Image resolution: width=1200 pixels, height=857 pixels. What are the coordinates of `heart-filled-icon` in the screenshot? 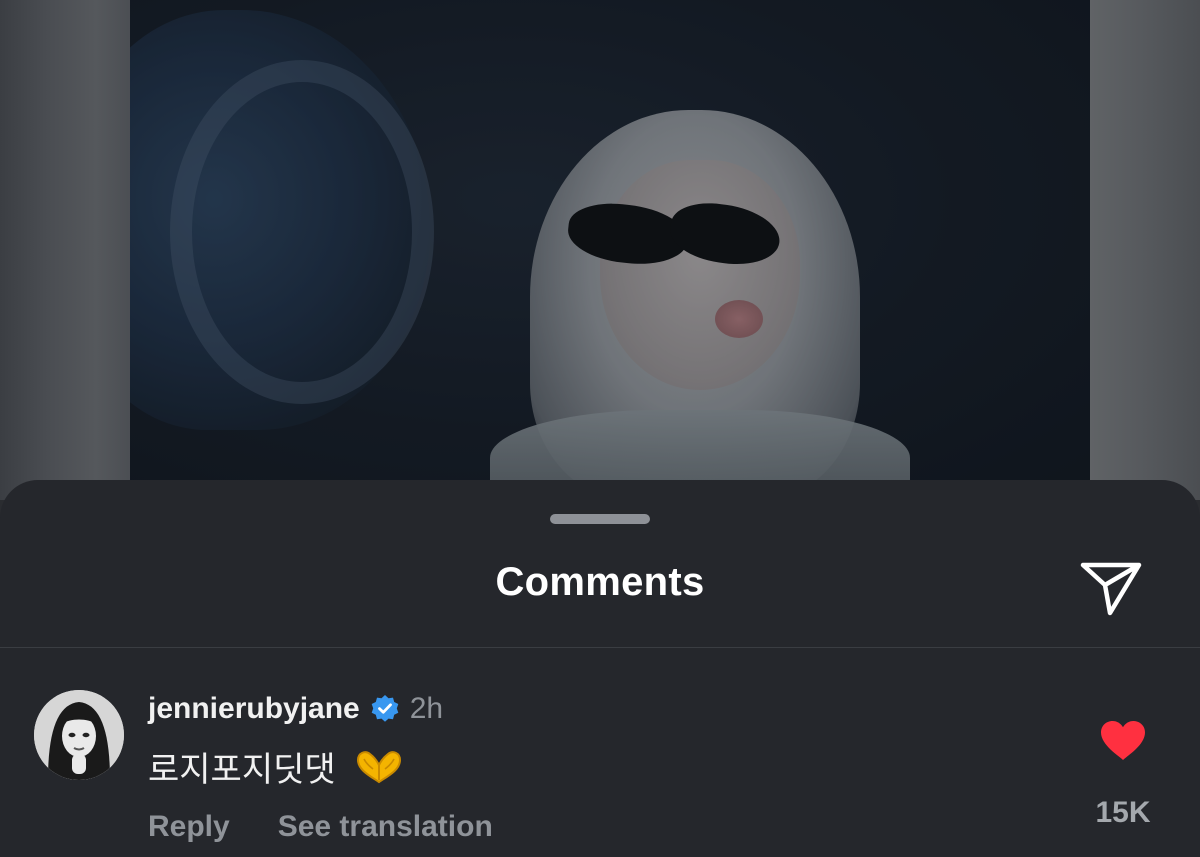 It's located at (1123, 740).